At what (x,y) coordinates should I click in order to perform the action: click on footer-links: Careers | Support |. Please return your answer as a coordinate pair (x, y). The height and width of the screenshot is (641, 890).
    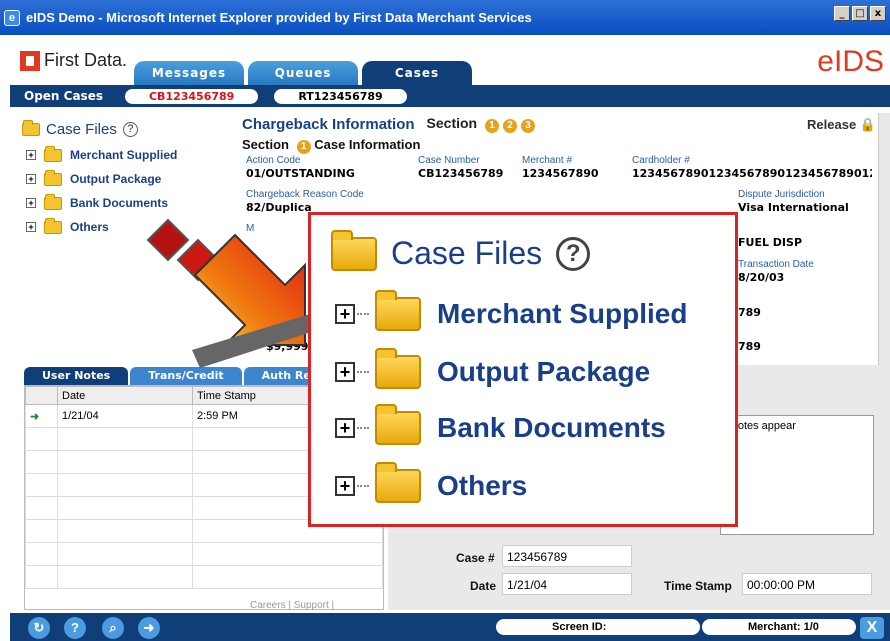
    Looking at the image, I should click on (292, 605).